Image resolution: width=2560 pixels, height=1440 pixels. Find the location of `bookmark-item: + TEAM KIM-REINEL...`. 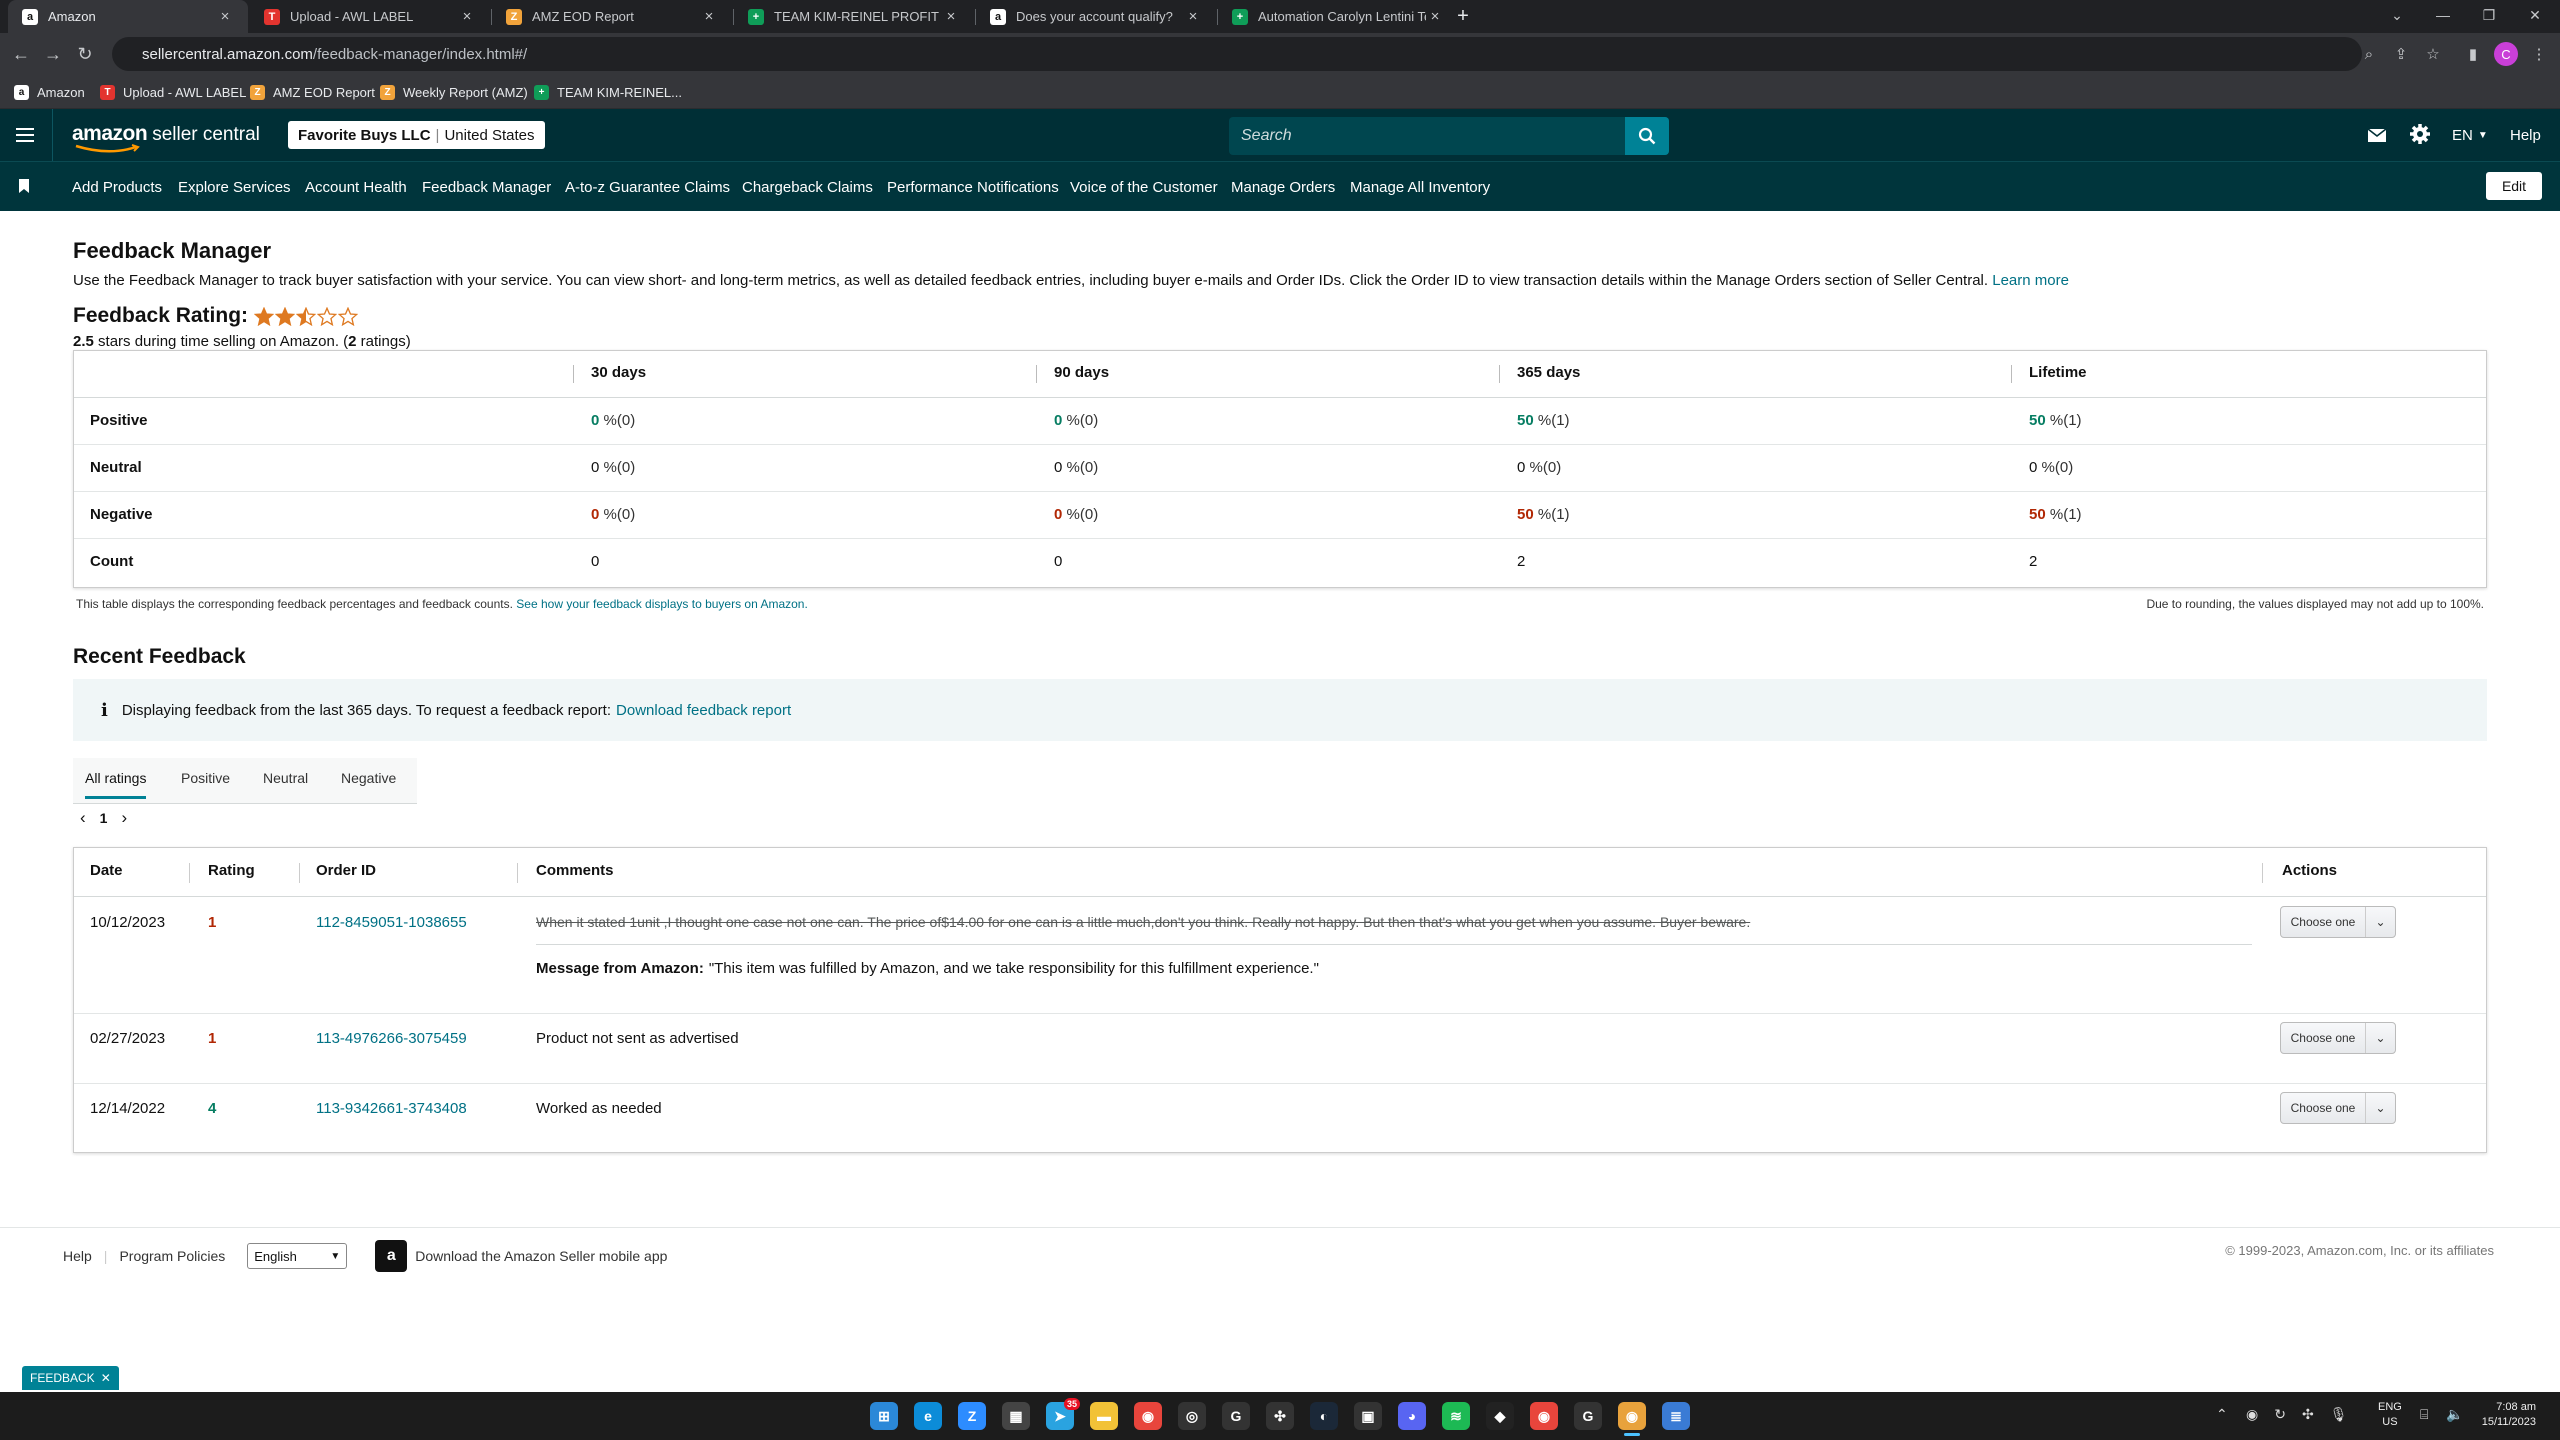

bookmark-item: + TEAM KIM-REINEL... is located at coordinates (608, 92).